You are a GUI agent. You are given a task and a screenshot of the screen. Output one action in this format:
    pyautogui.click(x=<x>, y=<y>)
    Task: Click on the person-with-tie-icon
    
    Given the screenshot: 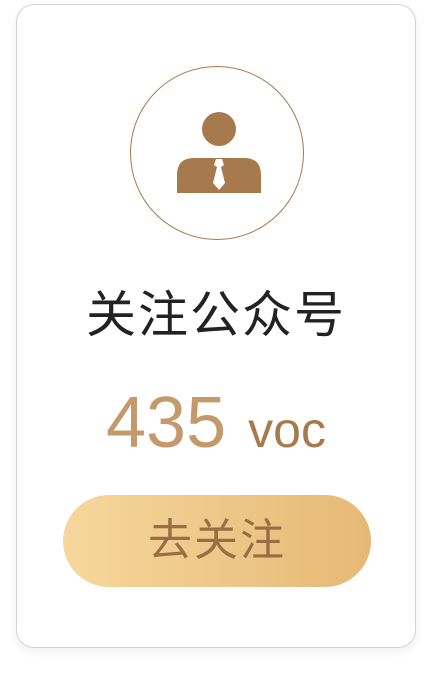 What is the action you would take?
    pyautogui.click(x=219, y=152)
    